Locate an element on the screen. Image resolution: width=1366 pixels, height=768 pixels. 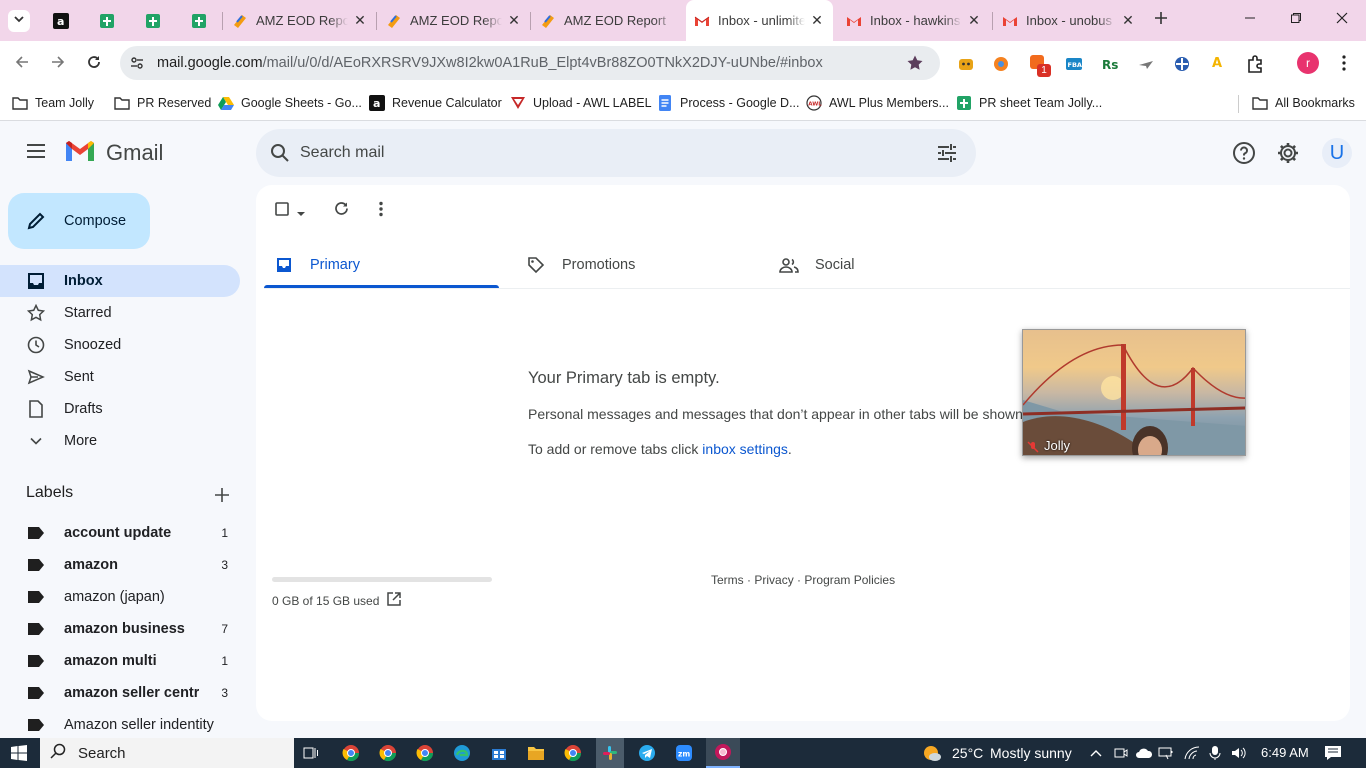
new-tab-button is located at coordinates (1161, 20).